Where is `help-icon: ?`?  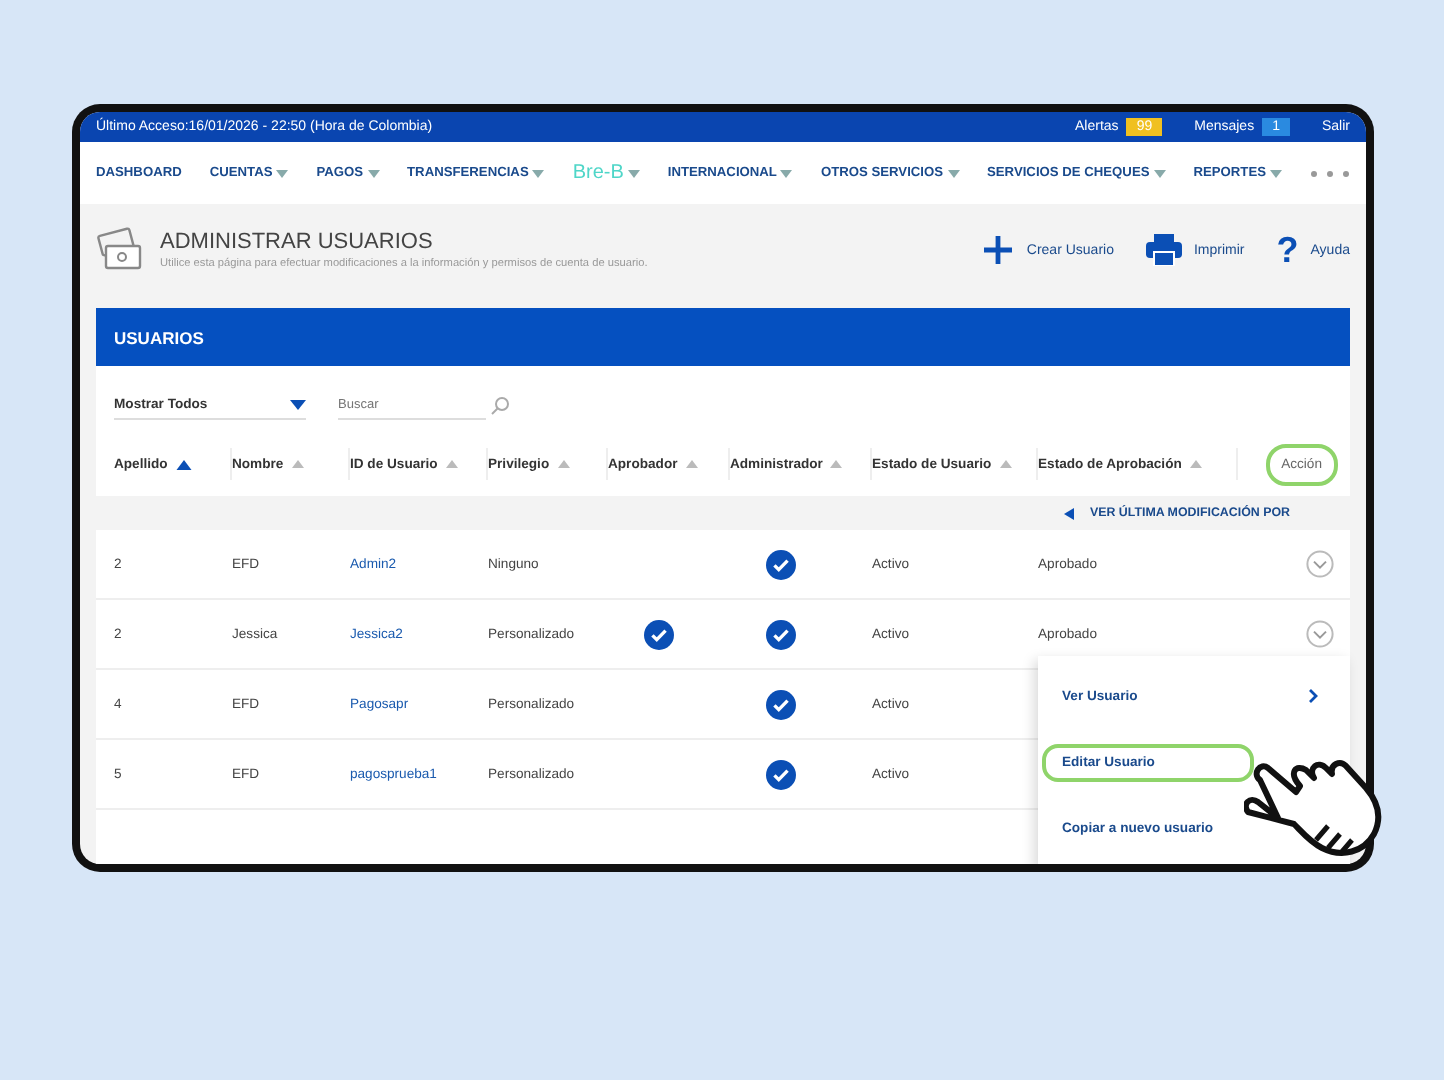
help-icon: ? is located at coordinates (1287, 250).